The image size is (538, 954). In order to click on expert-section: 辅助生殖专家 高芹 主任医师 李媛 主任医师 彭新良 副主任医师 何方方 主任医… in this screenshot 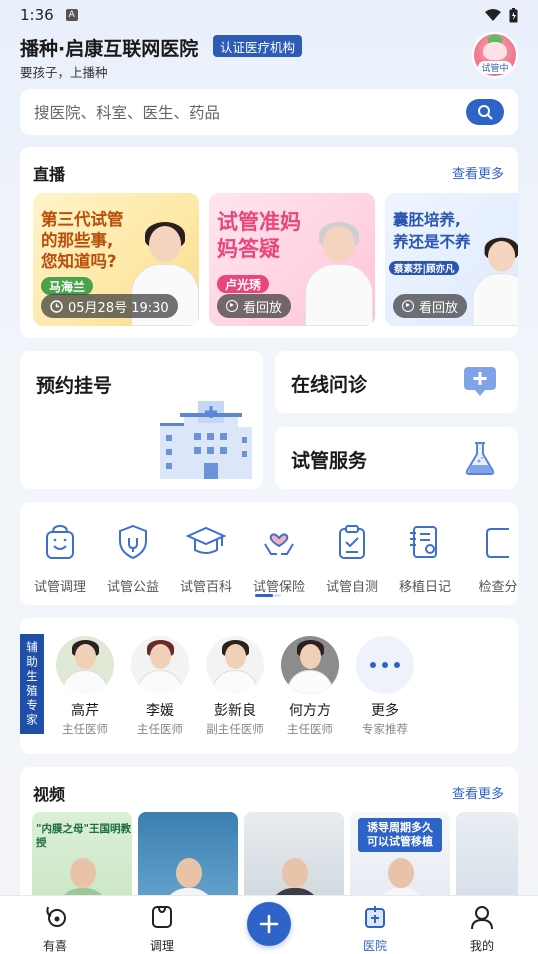, I will do `click(269, 686)`.